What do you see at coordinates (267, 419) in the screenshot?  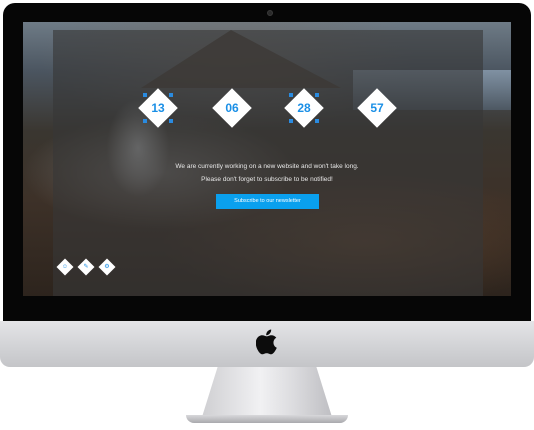 I see `monitor-base` at bounding box center [267, 419].